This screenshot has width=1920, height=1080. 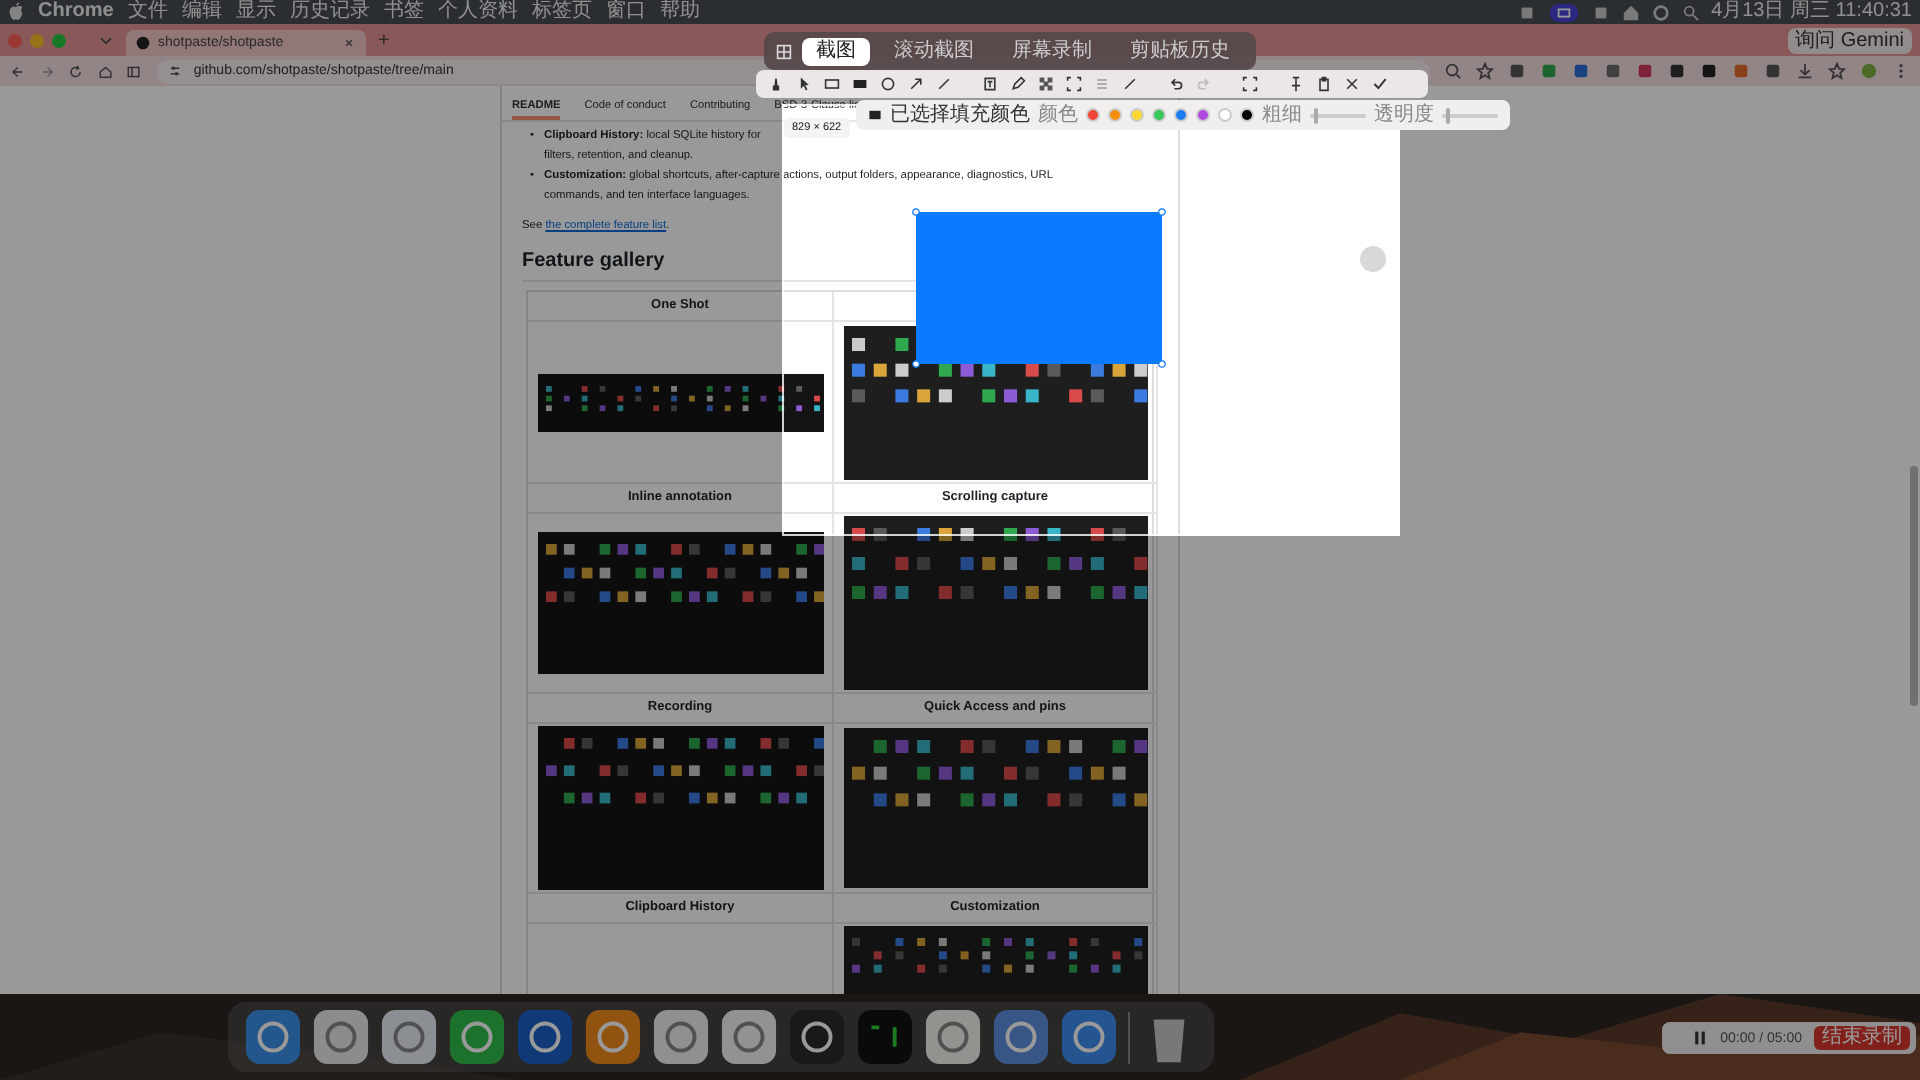 What do you see at coordinates (832, 84) in the screenshot?
I see `rectangle-icon` at bounding box center [832, 84].